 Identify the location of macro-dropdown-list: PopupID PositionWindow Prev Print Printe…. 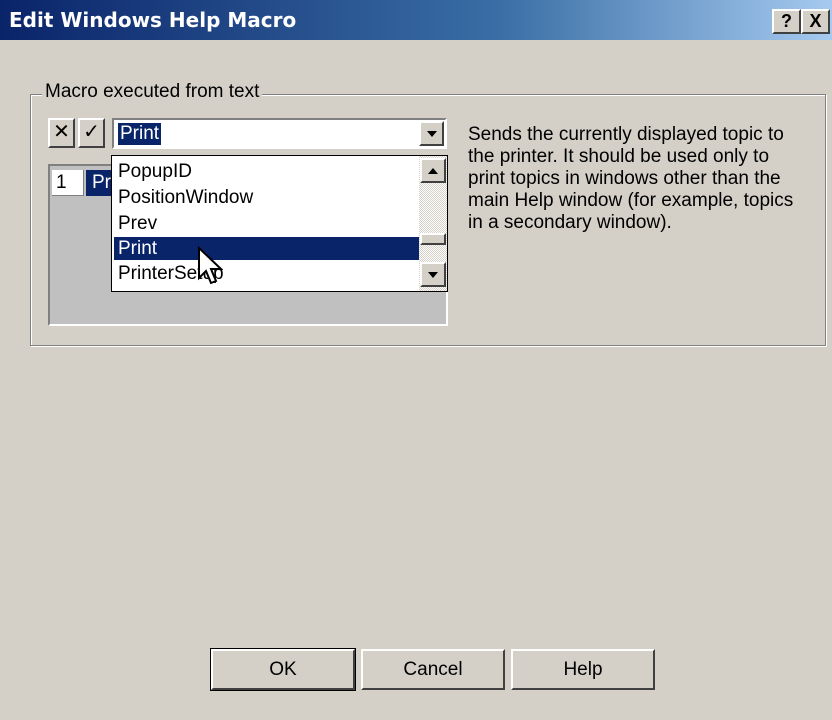
(279, 223).